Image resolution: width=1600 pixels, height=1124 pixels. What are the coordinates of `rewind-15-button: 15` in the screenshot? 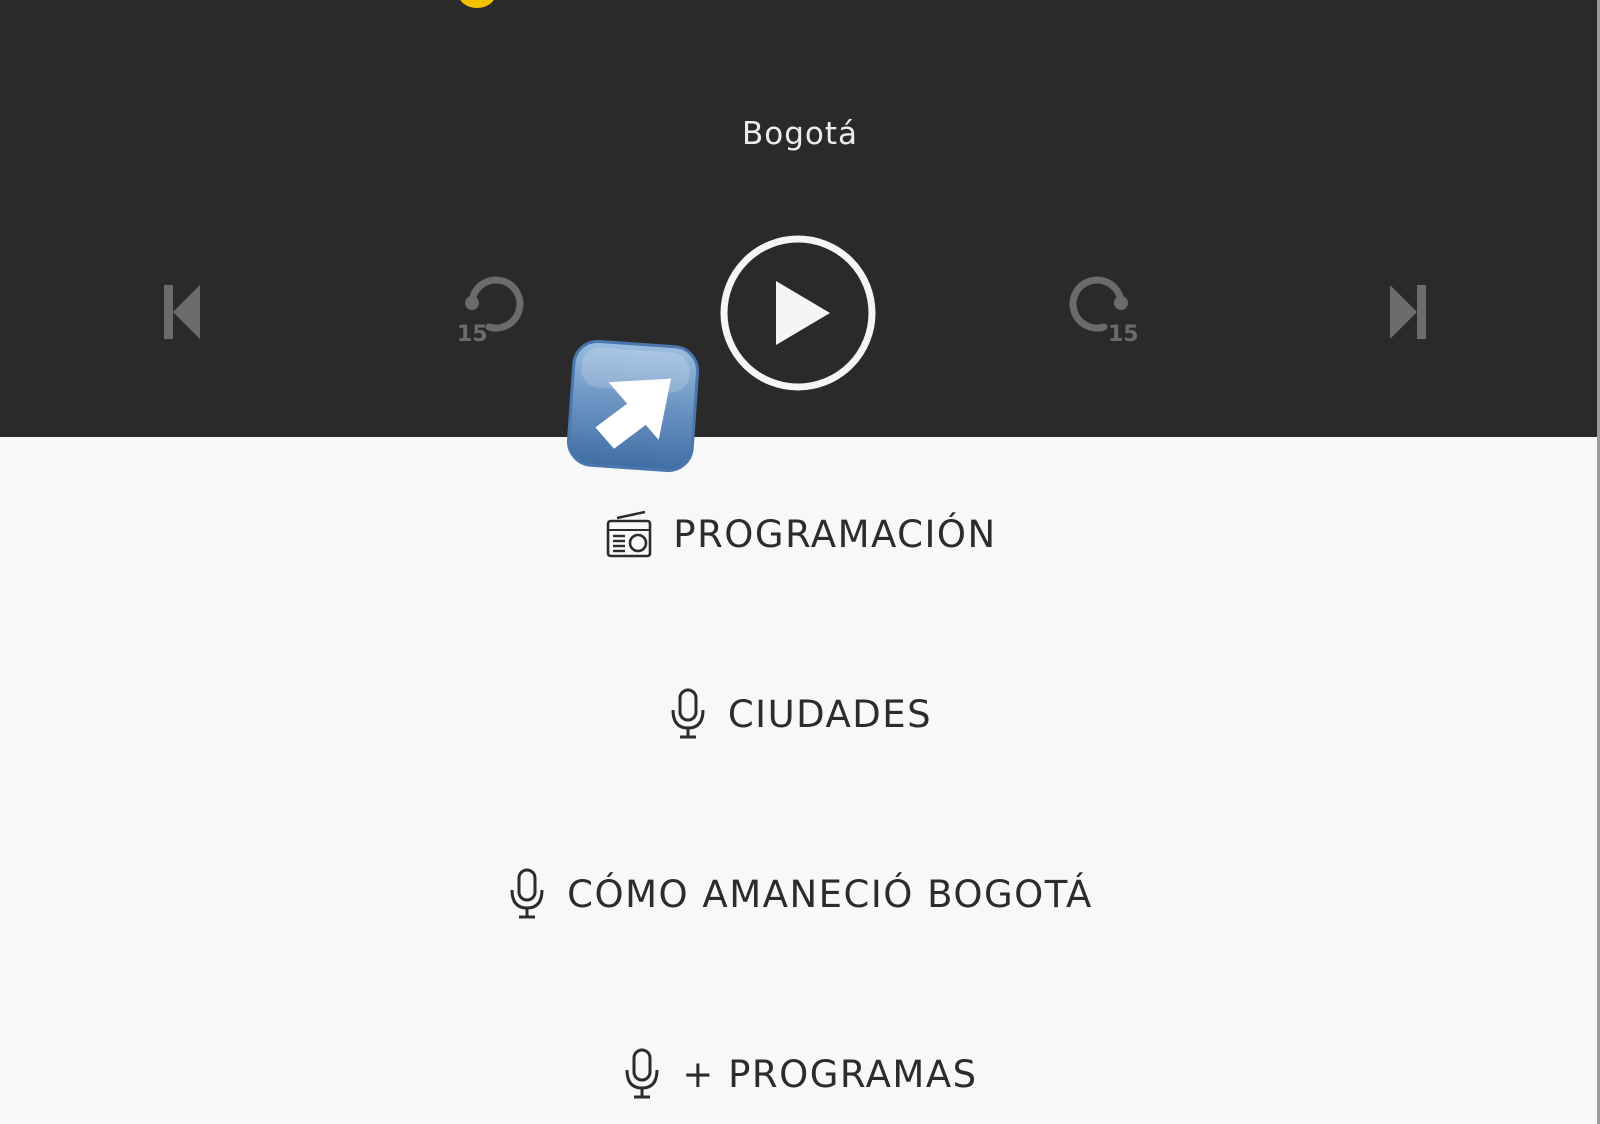 It's located at (490, 311).